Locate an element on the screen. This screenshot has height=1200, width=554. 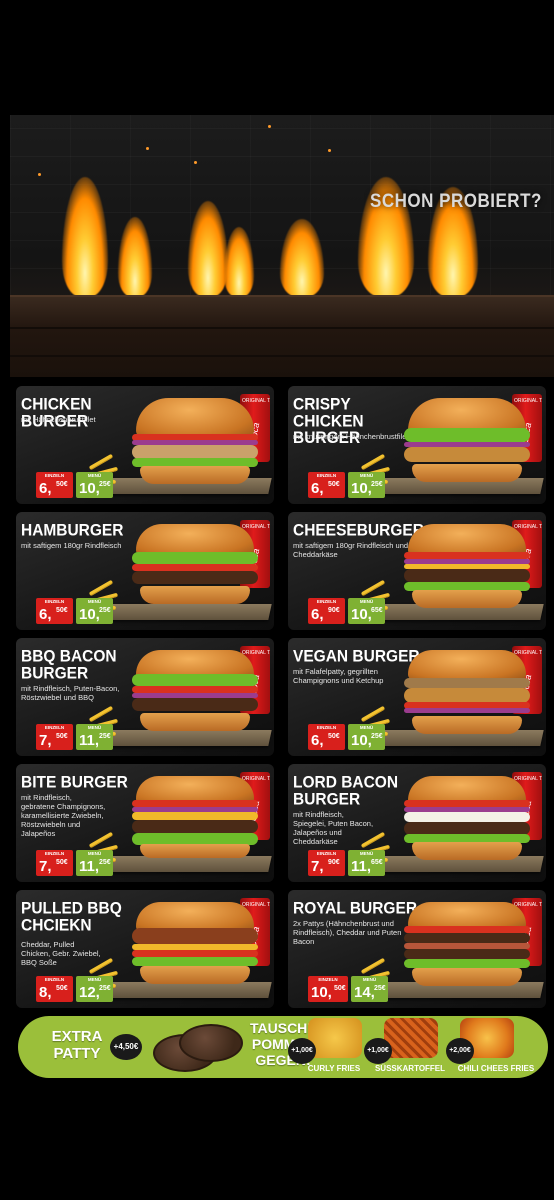
single-price-badge: EINZELN 6, 90€ is located at coordinates (326, 611).